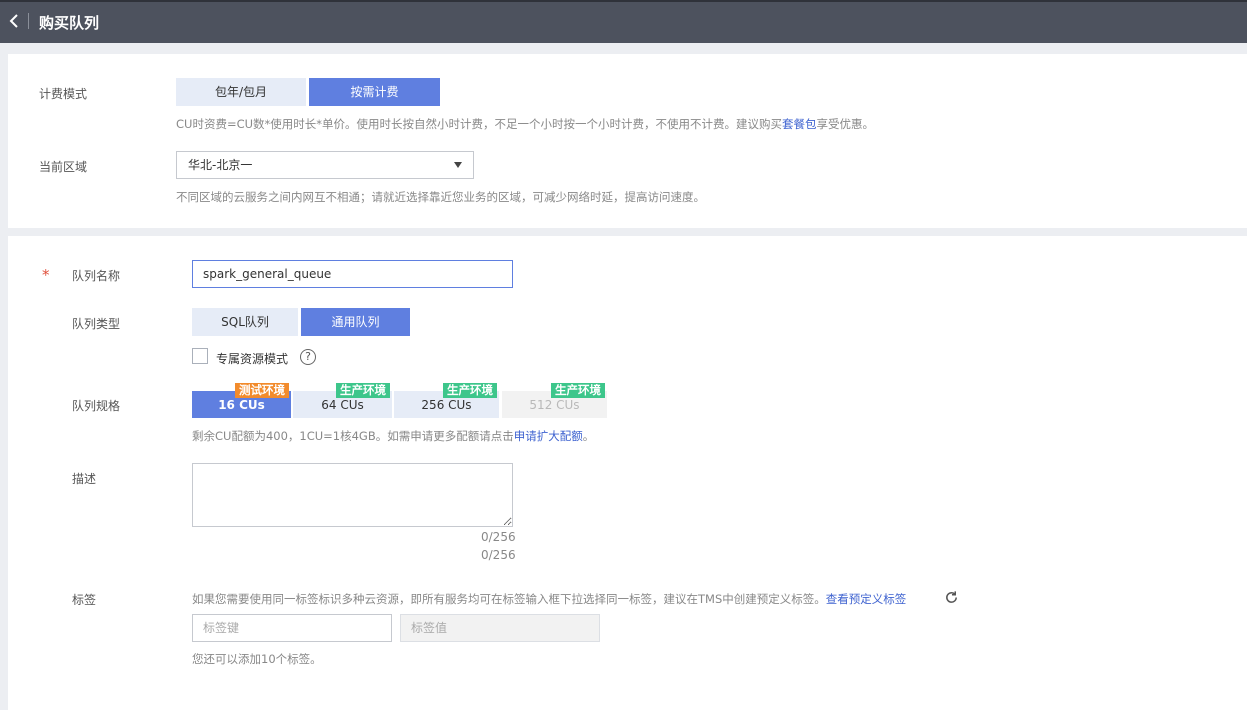 This screenshot has width=1247, height=710. What do you see at coordinates (498, 537) in the screenshot?
I see `description-counter-inner: 0/256` at bounding box center [498, 537].